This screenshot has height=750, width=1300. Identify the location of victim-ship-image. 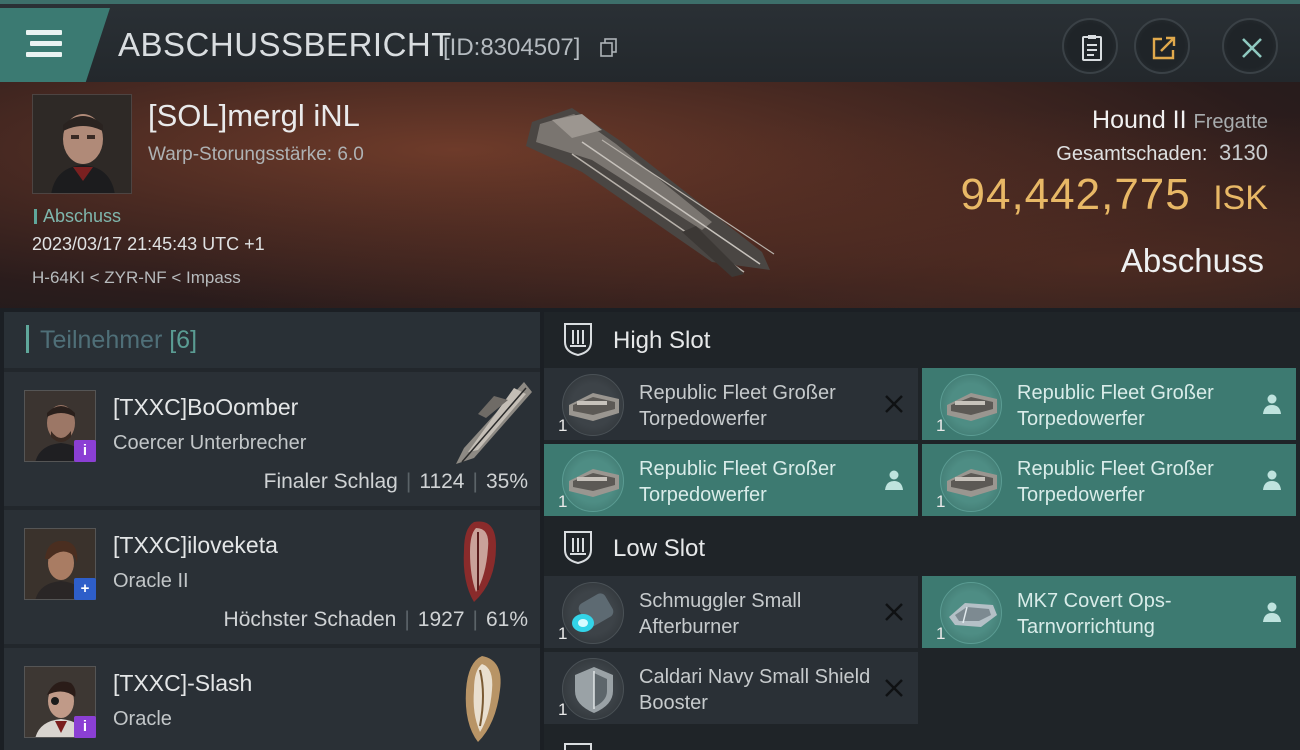
(652, 197).